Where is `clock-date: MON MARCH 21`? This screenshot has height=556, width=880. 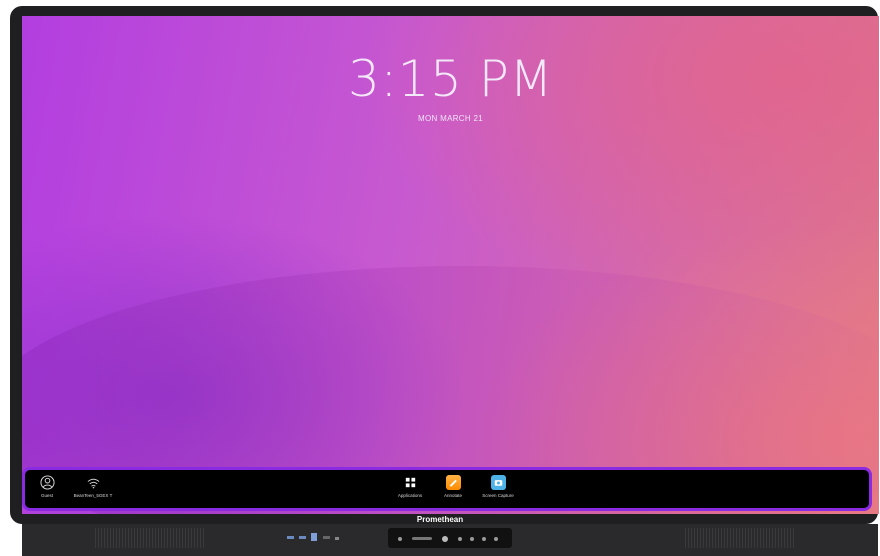 clock-date: MON MARCH 21 is located at coordinates (450, 118).